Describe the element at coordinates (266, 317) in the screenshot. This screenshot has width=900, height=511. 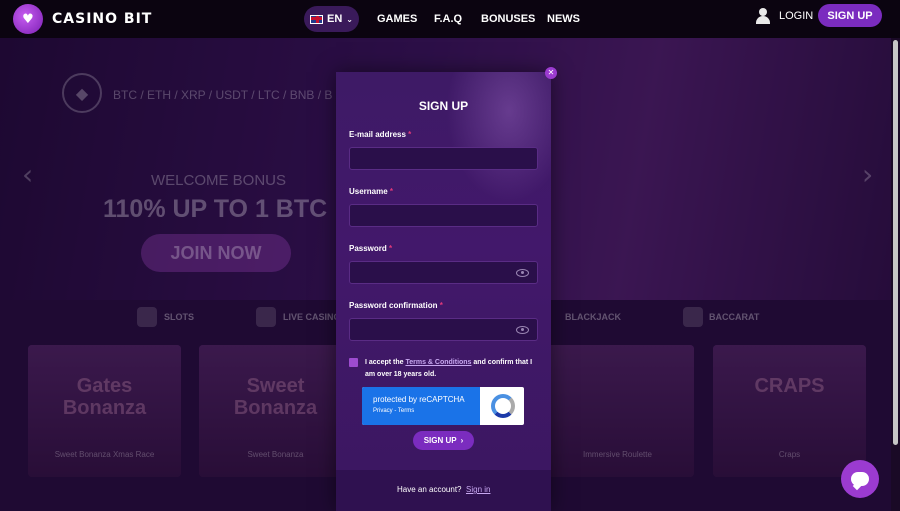
I see `live-casino-icon` at that location.